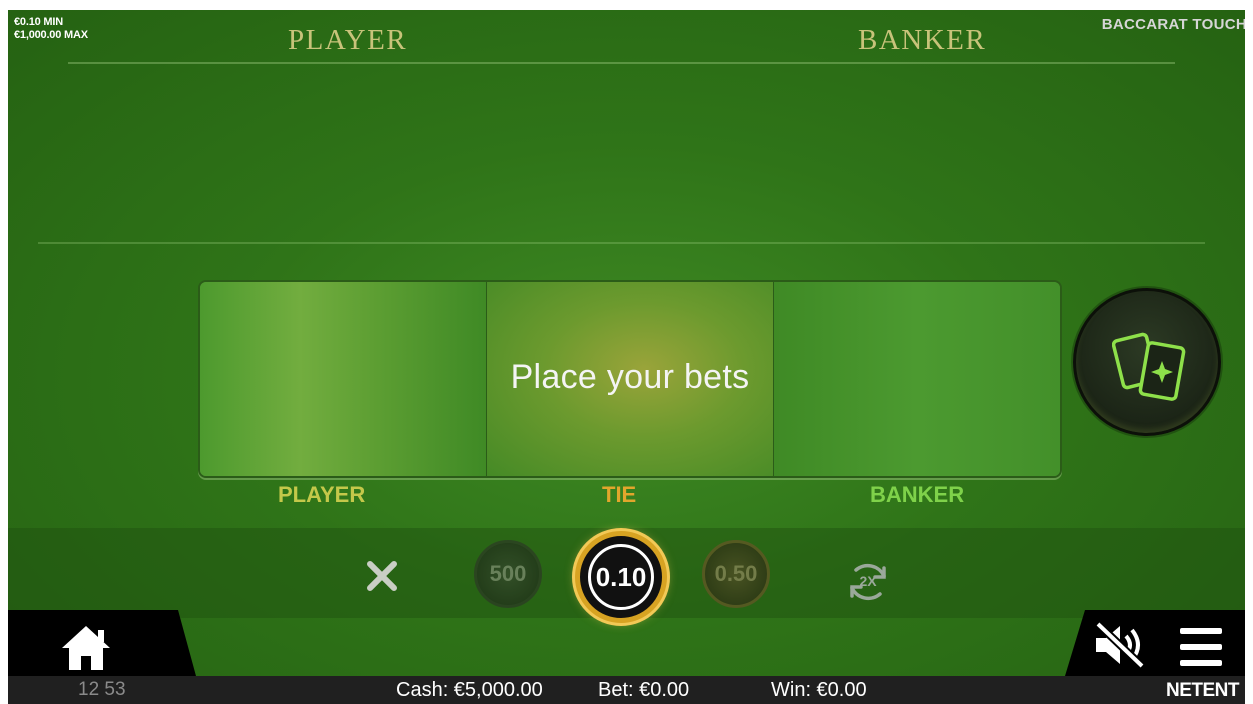 The height and width of the screenshot is (704, 1253). I want to click on hamburger-menu-icon, so click(1201, 647).